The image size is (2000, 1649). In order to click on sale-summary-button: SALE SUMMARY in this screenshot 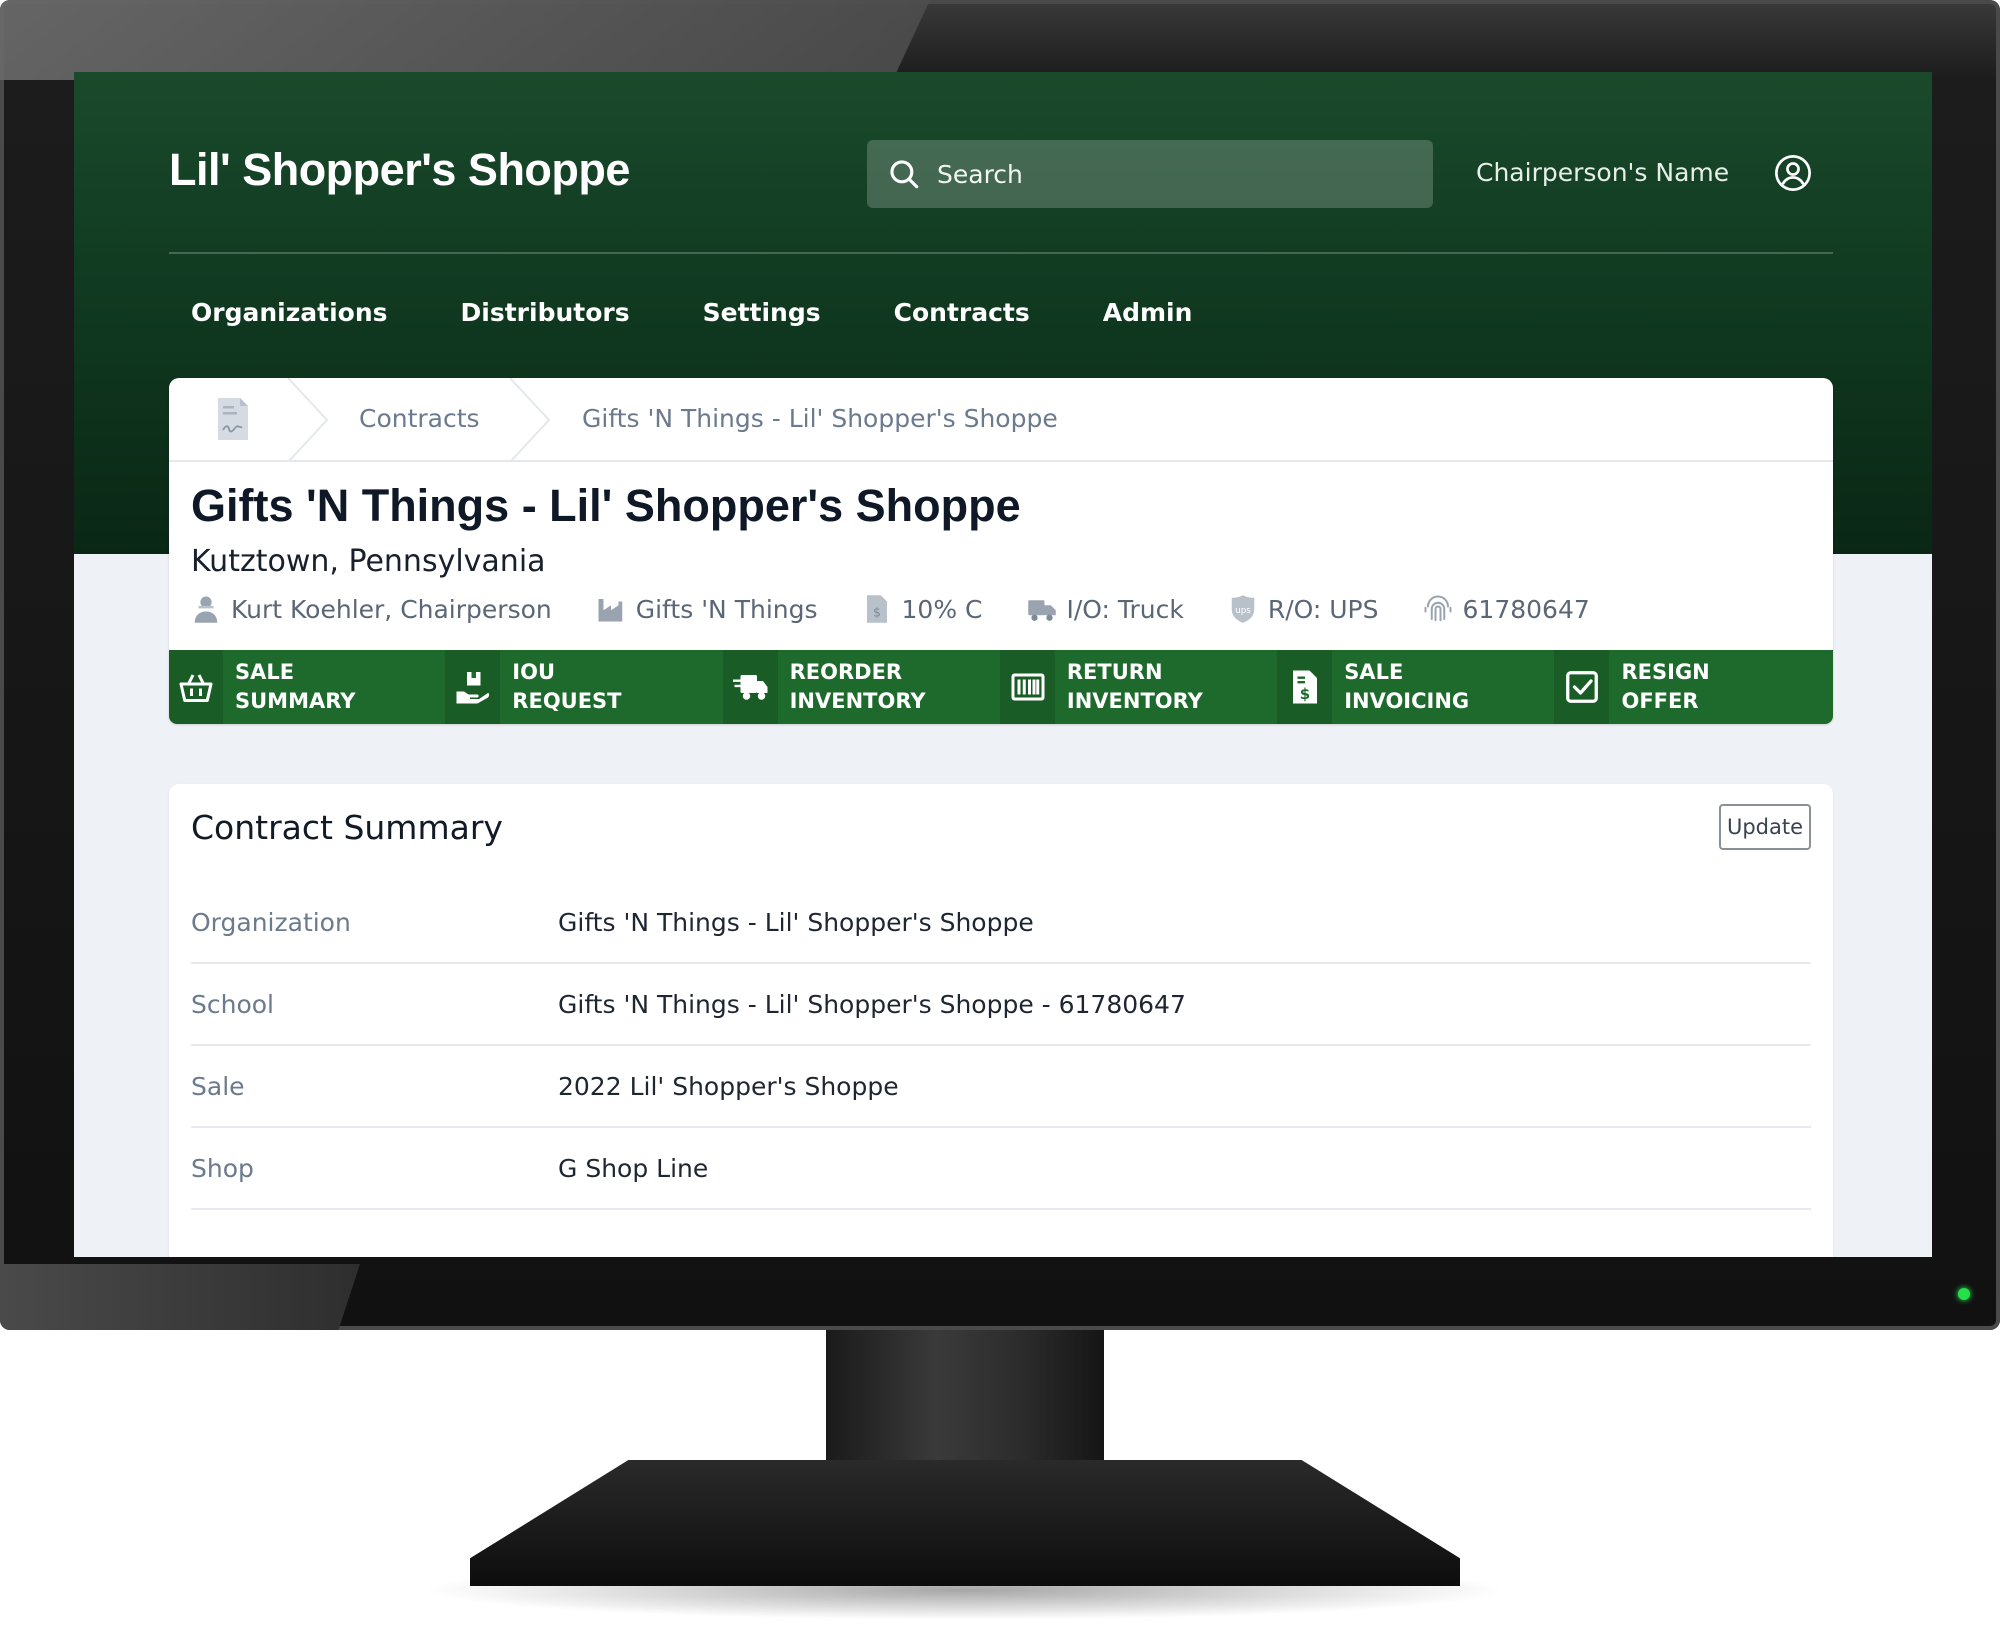, I will do `click(308, 687)`.